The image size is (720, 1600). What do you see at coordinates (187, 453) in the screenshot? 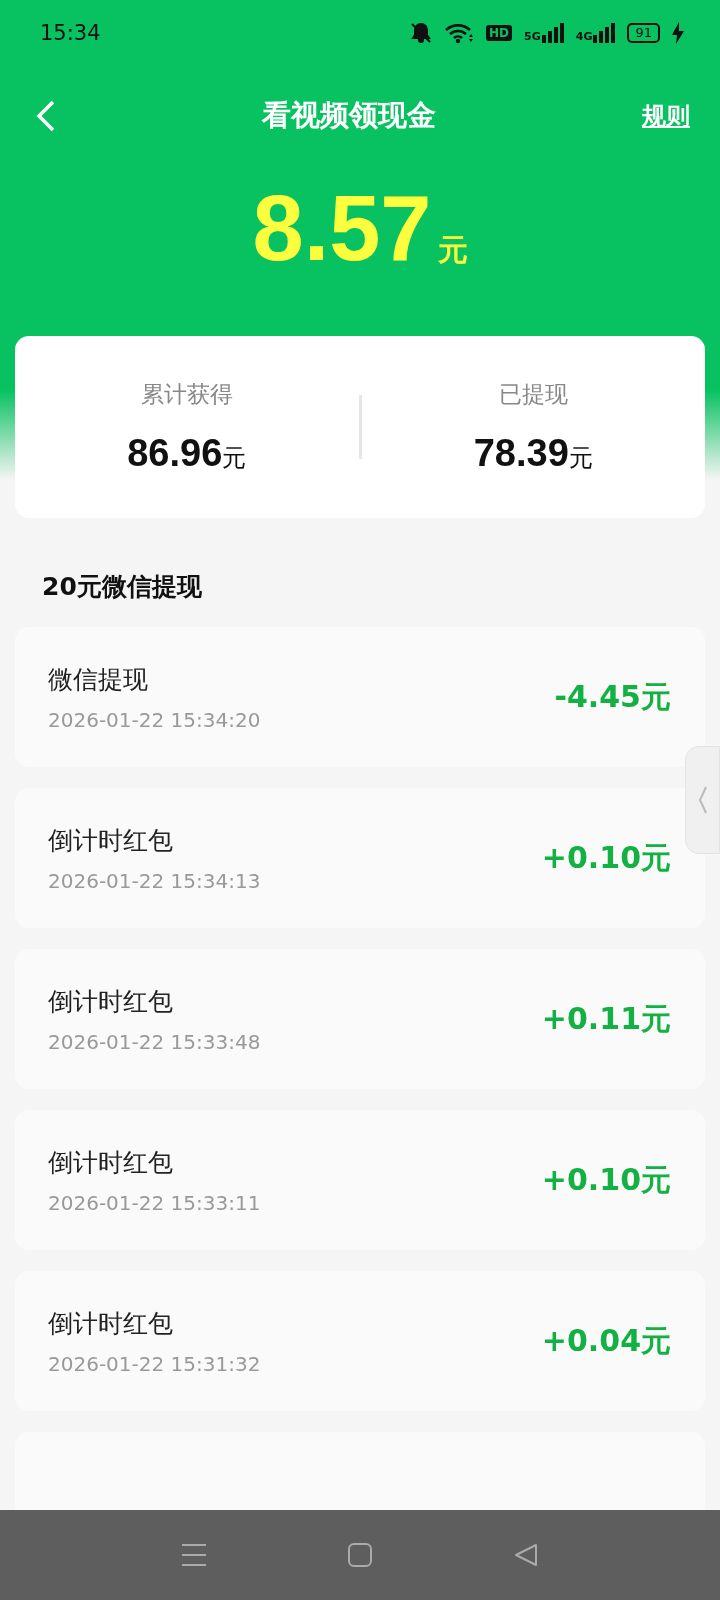
I see `summary-value: 86.96元` at bounding box center [187, 453].